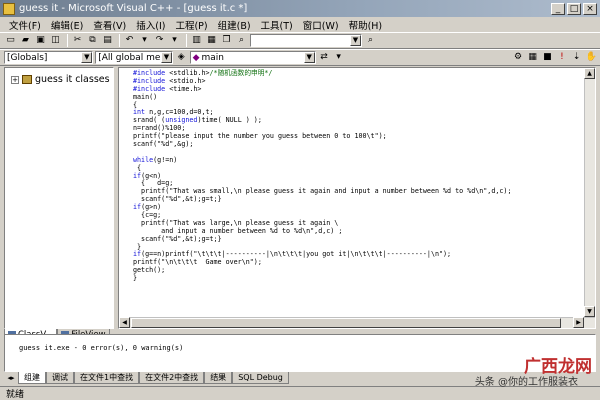  Describe the element at coordinates (578, 322) in the screenshot. I see `scroll-right-icon: ▶` at that location.